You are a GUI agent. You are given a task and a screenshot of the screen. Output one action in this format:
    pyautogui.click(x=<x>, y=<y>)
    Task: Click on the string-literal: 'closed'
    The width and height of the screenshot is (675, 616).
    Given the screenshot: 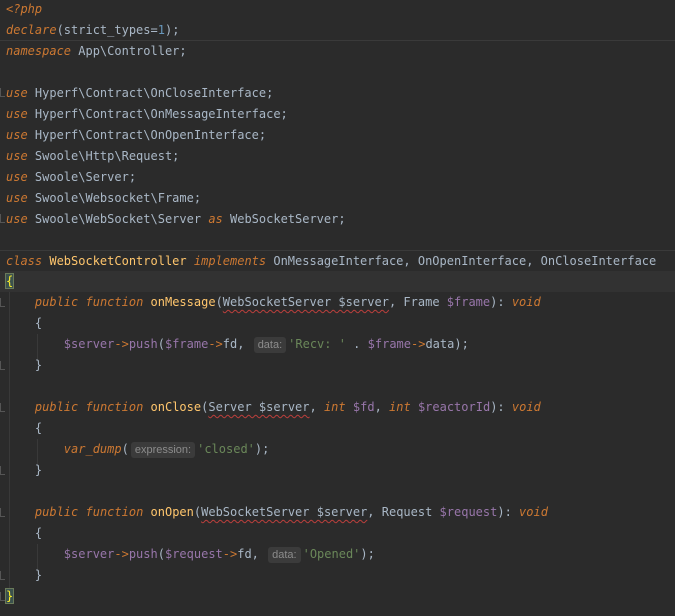 What is the action you would take?
    pyautogui.click(x=226, y=449)
    